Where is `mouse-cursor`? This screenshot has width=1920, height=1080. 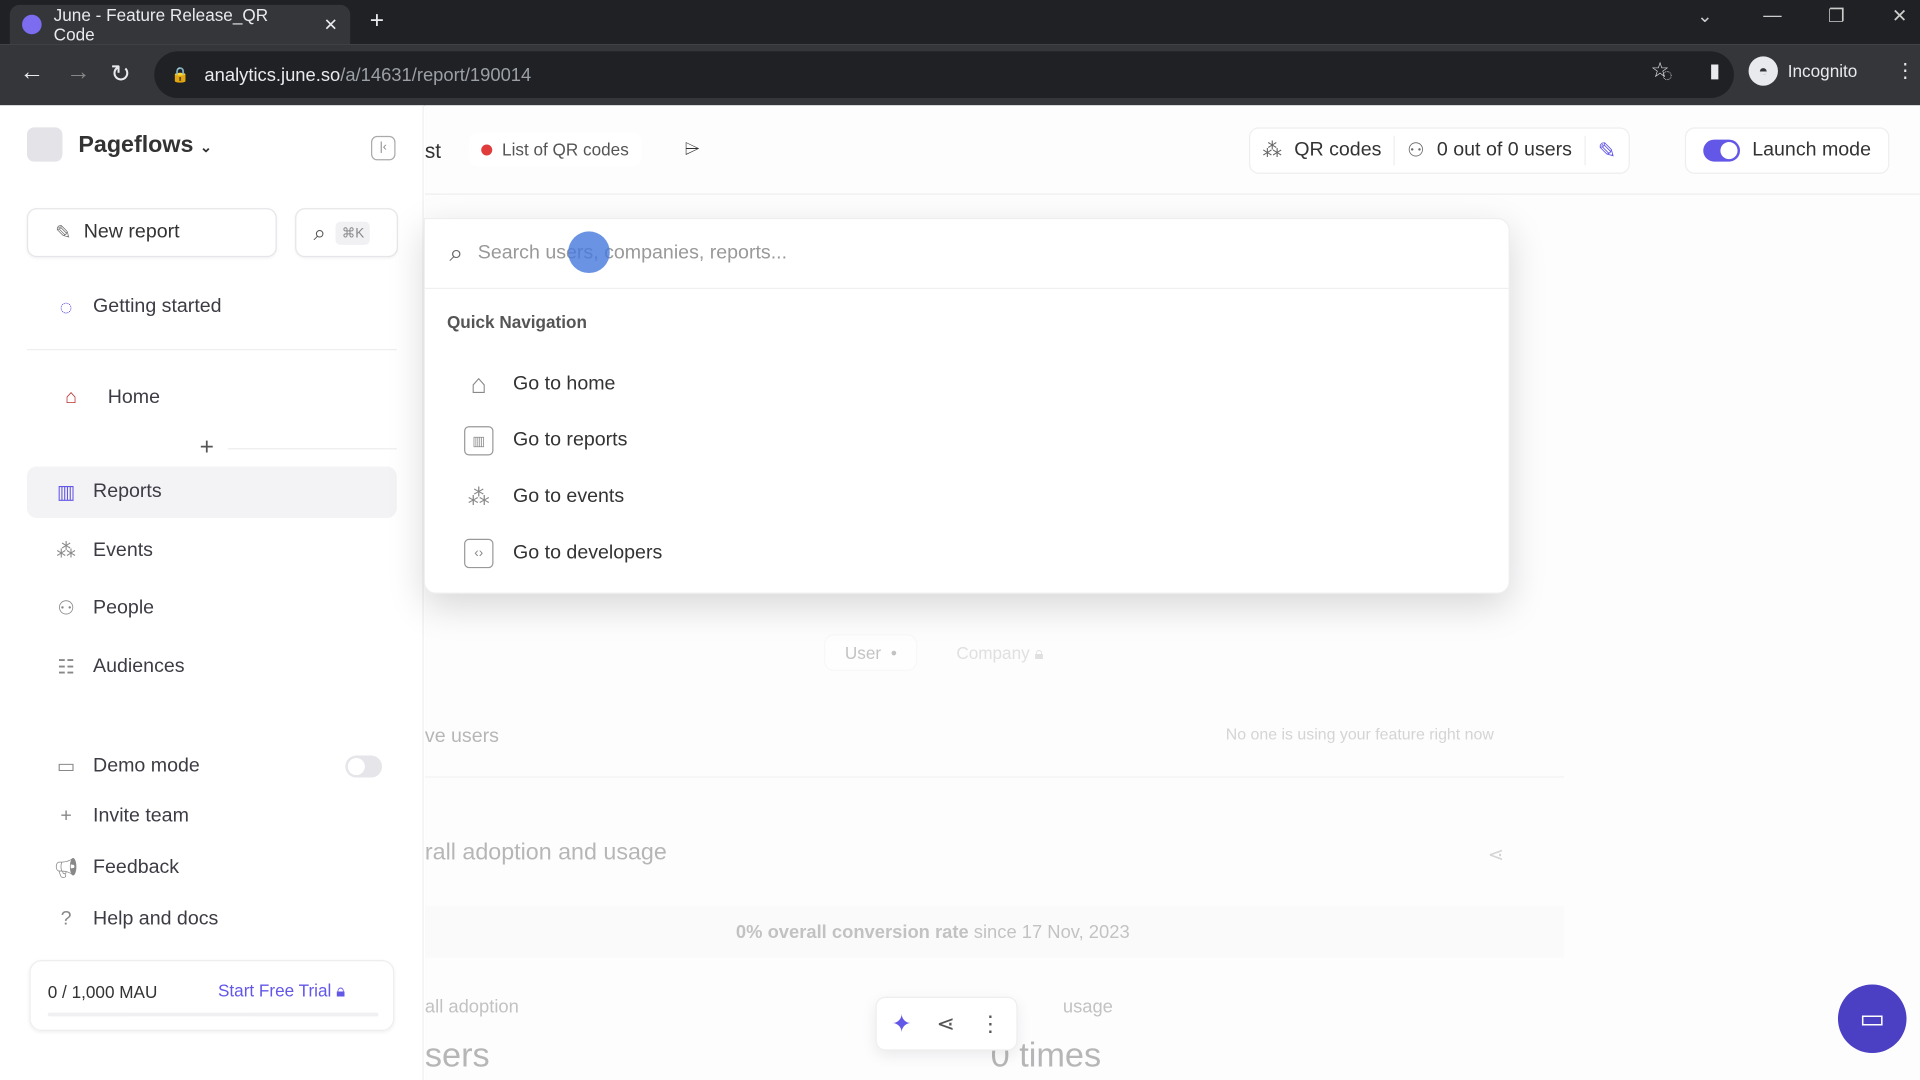 mouse-cursor is located at coordinates (589, 252).